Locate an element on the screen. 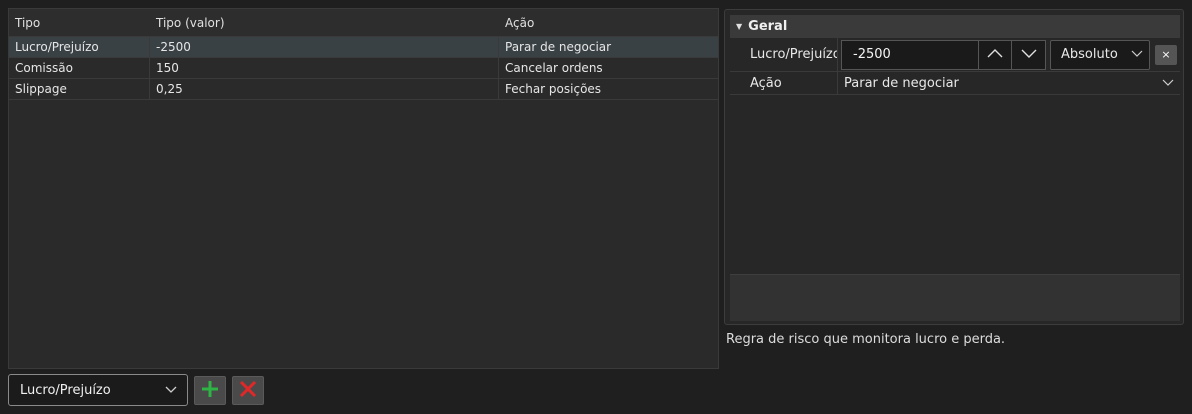 The width and height of the screenshot is (1192, 414). collapse-triangle-icon: ▼ is located at coordinates (739, 26).